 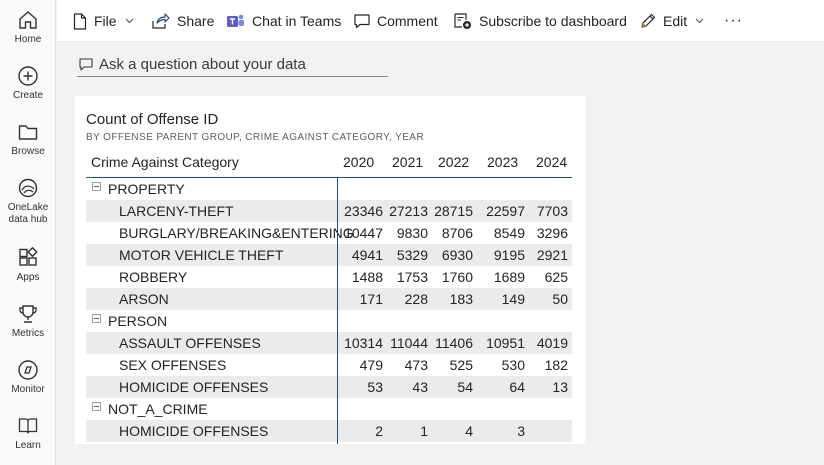 I want to click on file-label: File, so click(x=105, y=21).